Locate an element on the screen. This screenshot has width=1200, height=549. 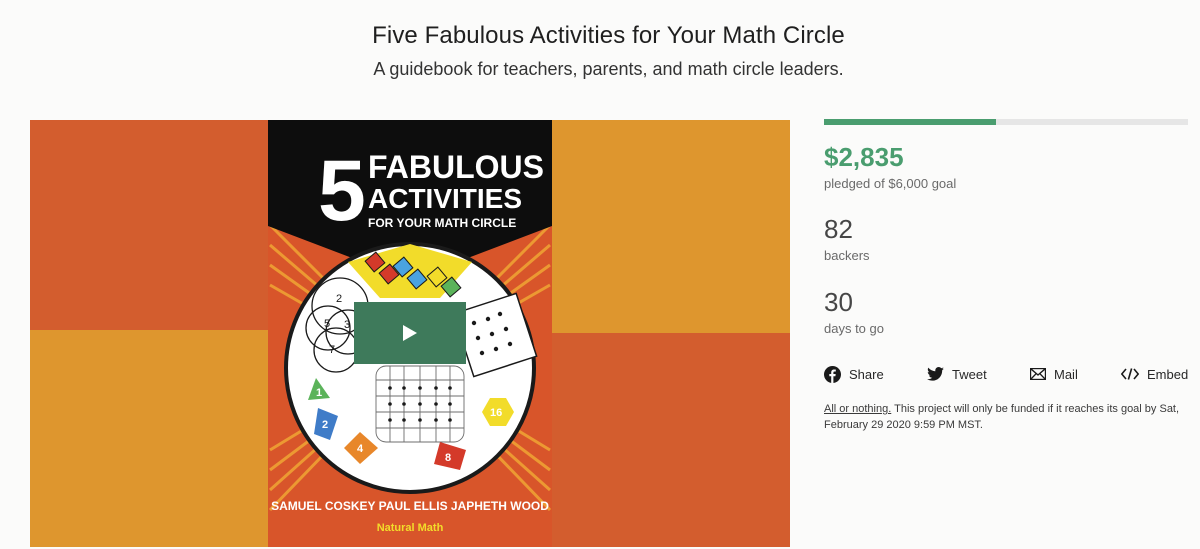
play-icon is located at coordinates (410, 333).